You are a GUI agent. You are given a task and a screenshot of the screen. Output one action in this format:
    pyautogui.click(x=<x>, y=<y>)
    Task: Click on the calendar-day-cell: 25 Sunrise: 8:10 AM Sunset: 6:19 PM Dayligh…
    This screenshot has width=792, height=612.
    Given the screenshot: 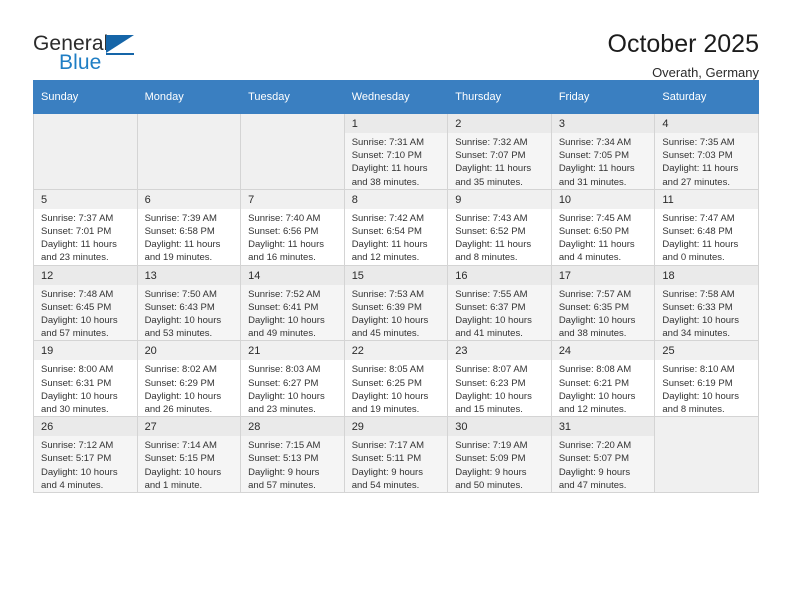 What is the action you would take?
    pyautogui.click(x=706, y=379)
    